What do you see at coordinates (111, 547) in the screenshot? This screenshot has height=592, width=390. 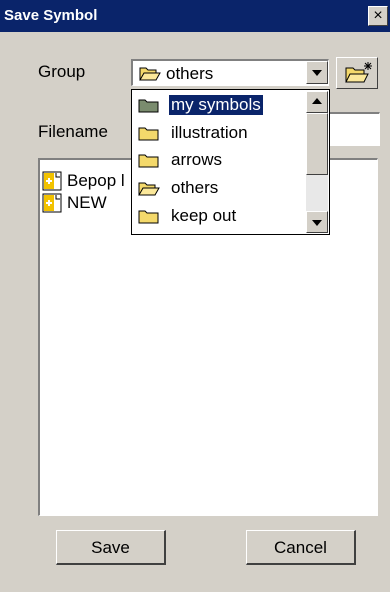 I see `save-button: Save` at bounding box center [111, 547].